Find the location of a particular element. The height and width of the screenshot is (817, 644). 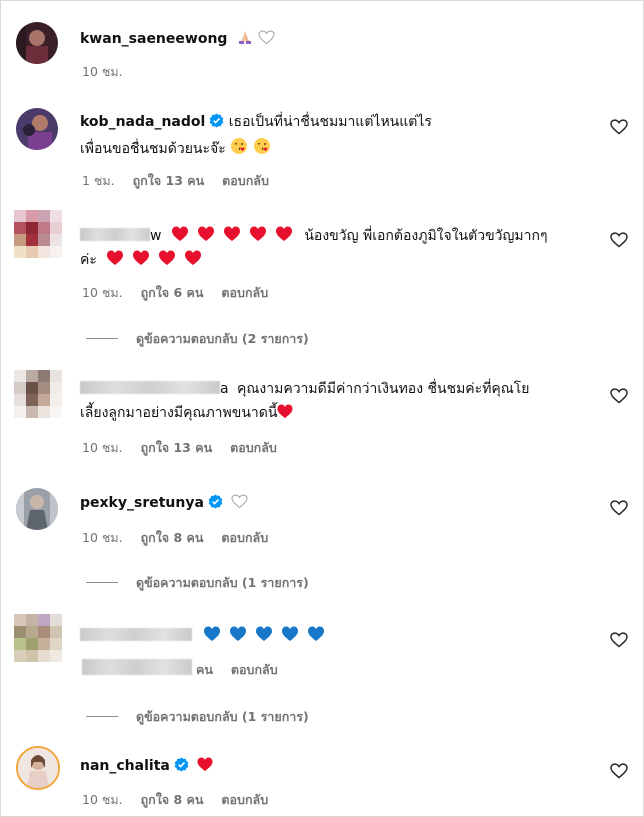

view-replies-button: ดูข้อความตอบกลับ (2 รายการ) is located at coordinates (197, 339).